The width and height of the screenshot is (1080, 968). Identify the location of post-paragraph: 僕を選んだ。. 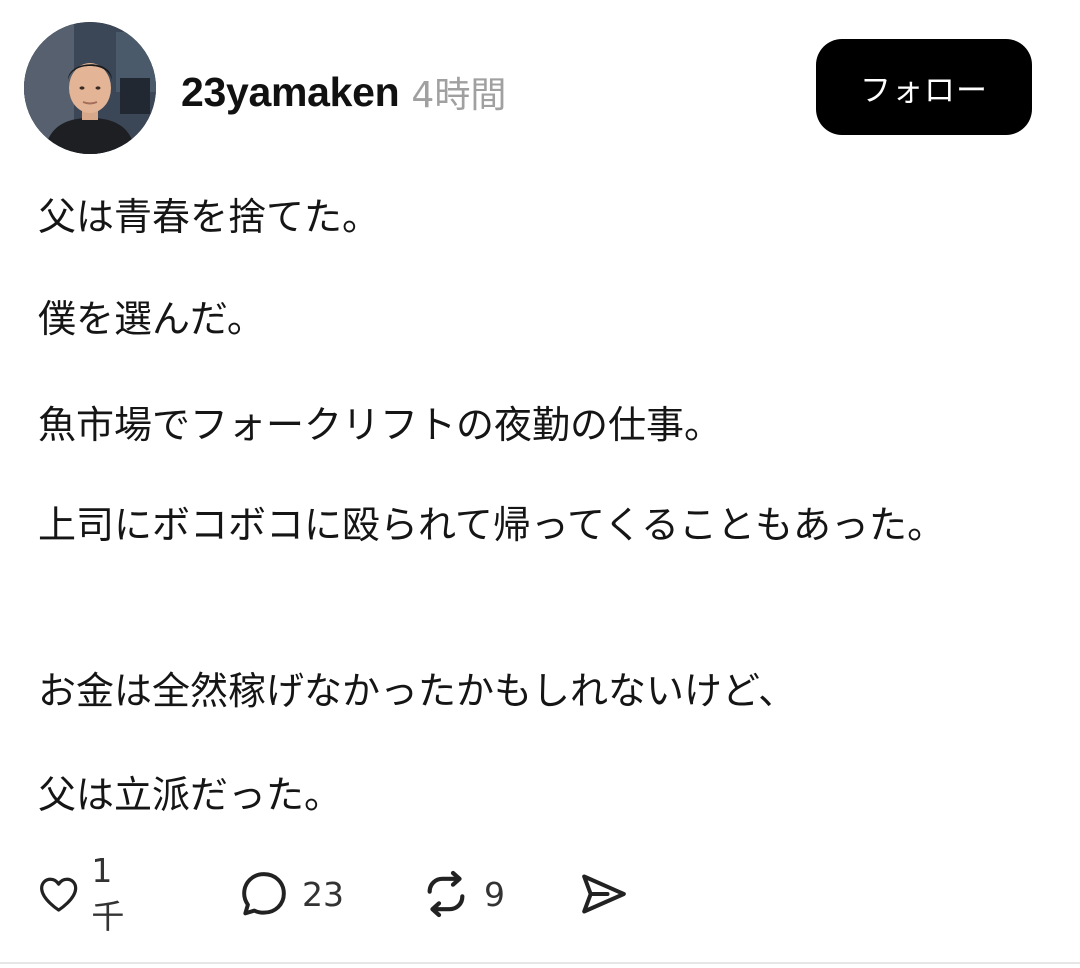
(151, 319).